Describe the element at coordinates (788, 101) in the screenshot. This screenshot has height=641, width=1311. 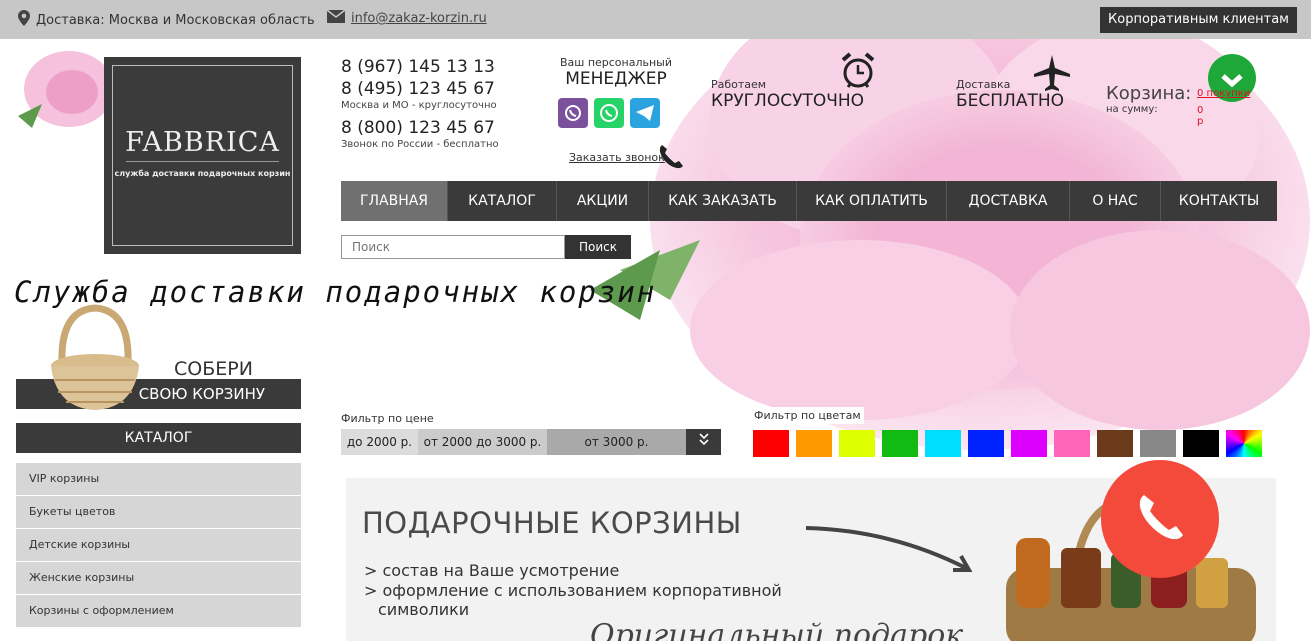
I see `hours-big: КРУГЛОСУТОЧНО` at that location.